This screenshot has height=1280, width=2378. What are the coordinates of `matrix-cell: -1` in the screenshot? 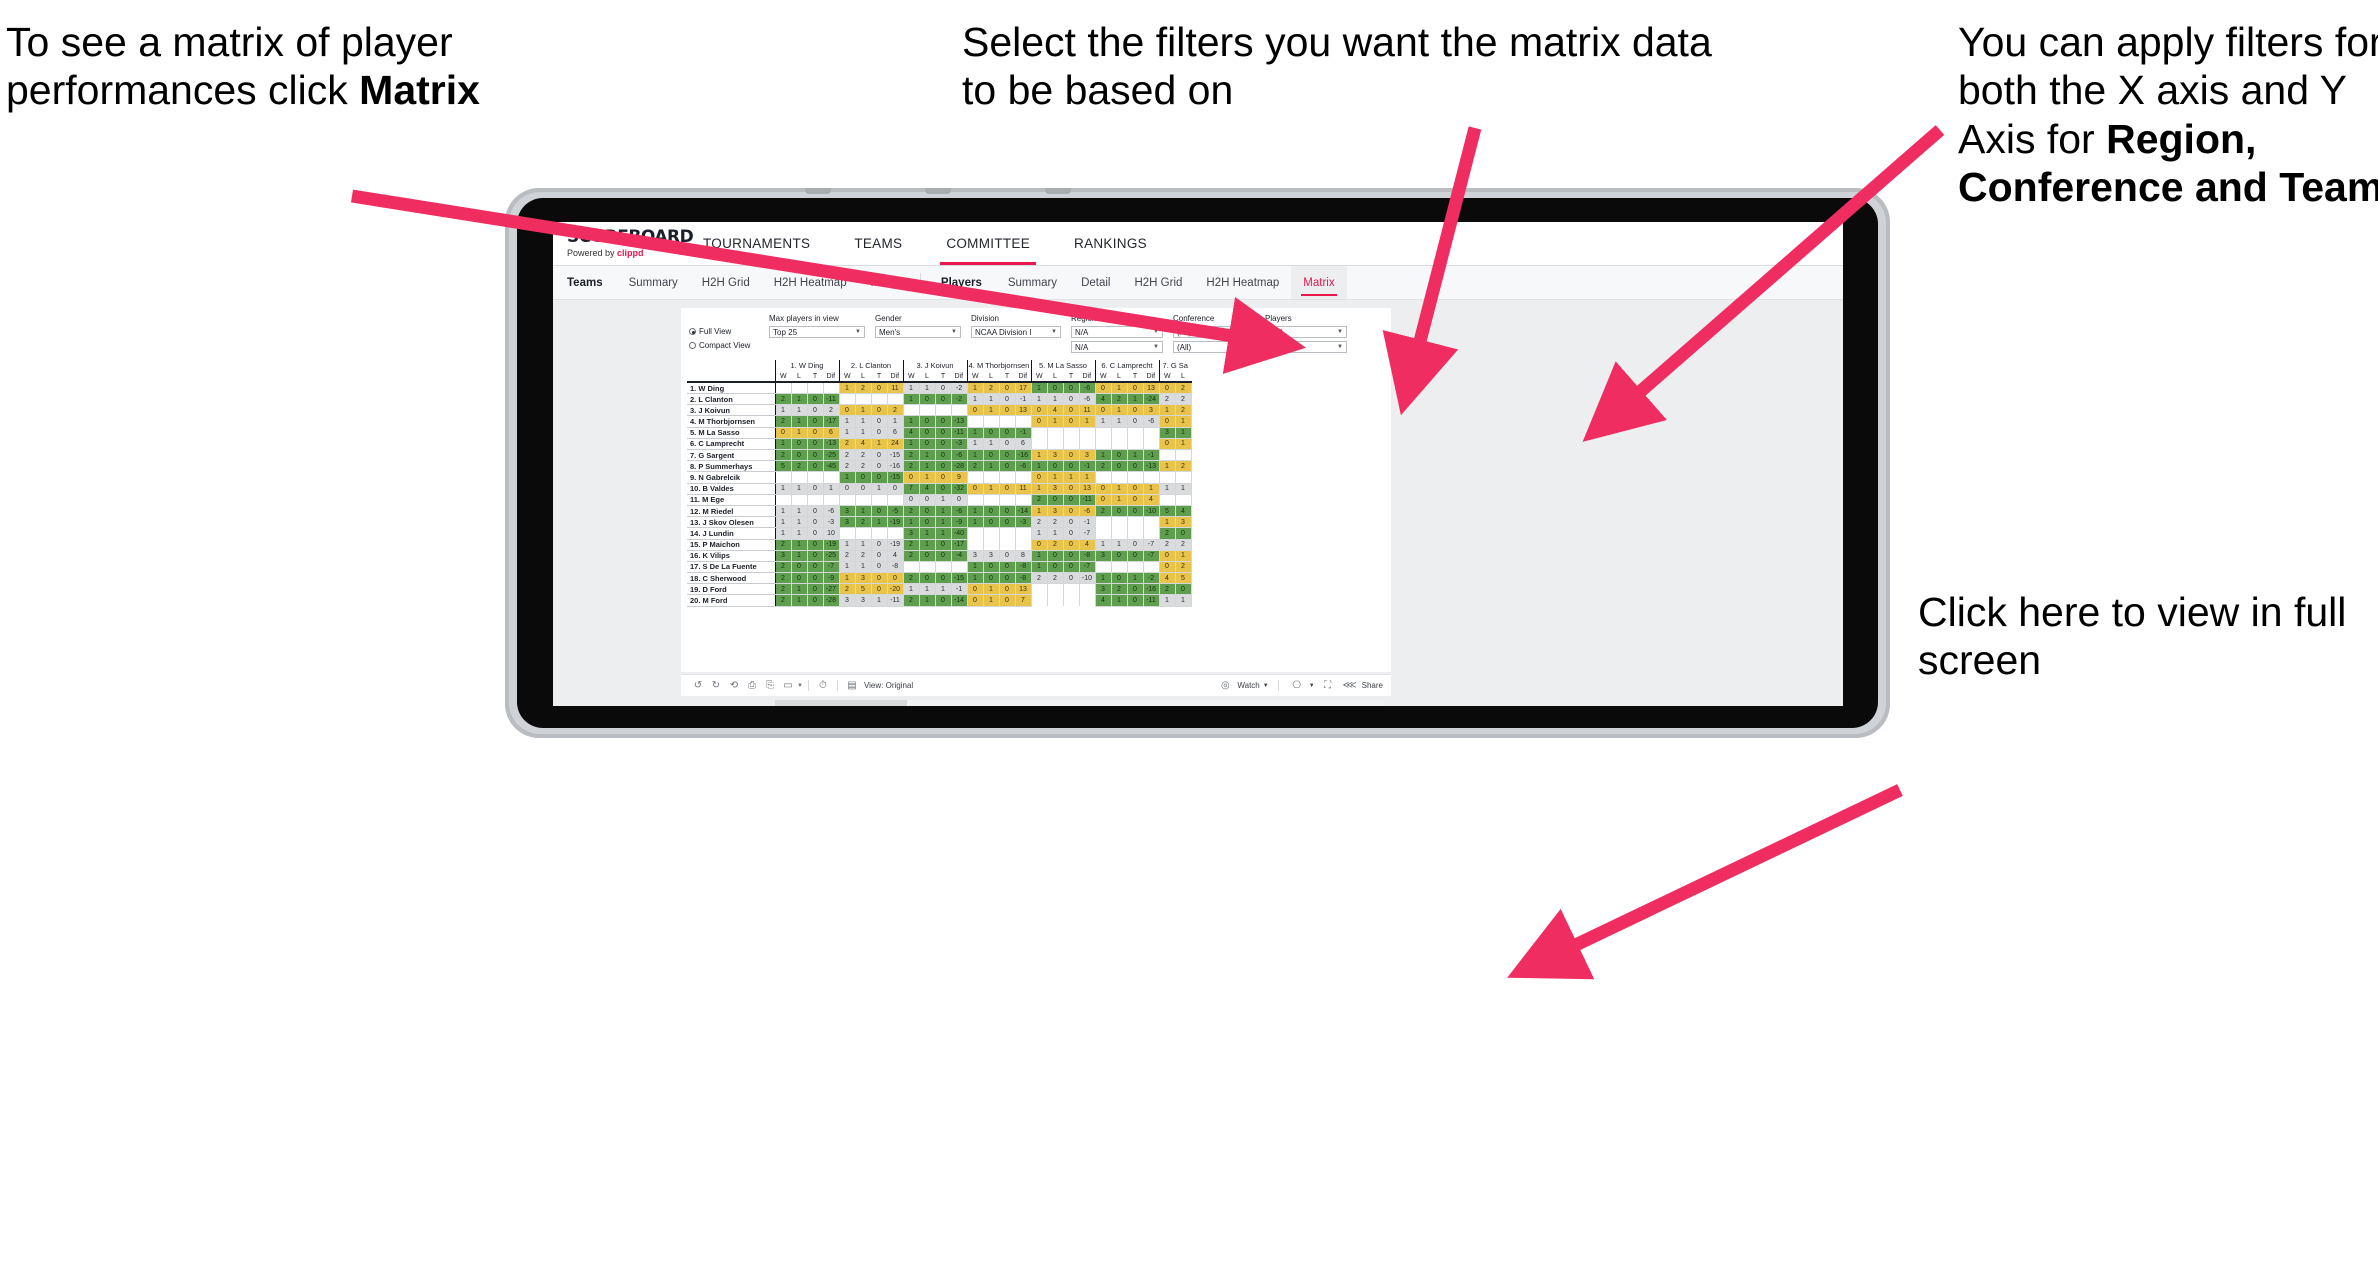 It's located at (1151, 455).